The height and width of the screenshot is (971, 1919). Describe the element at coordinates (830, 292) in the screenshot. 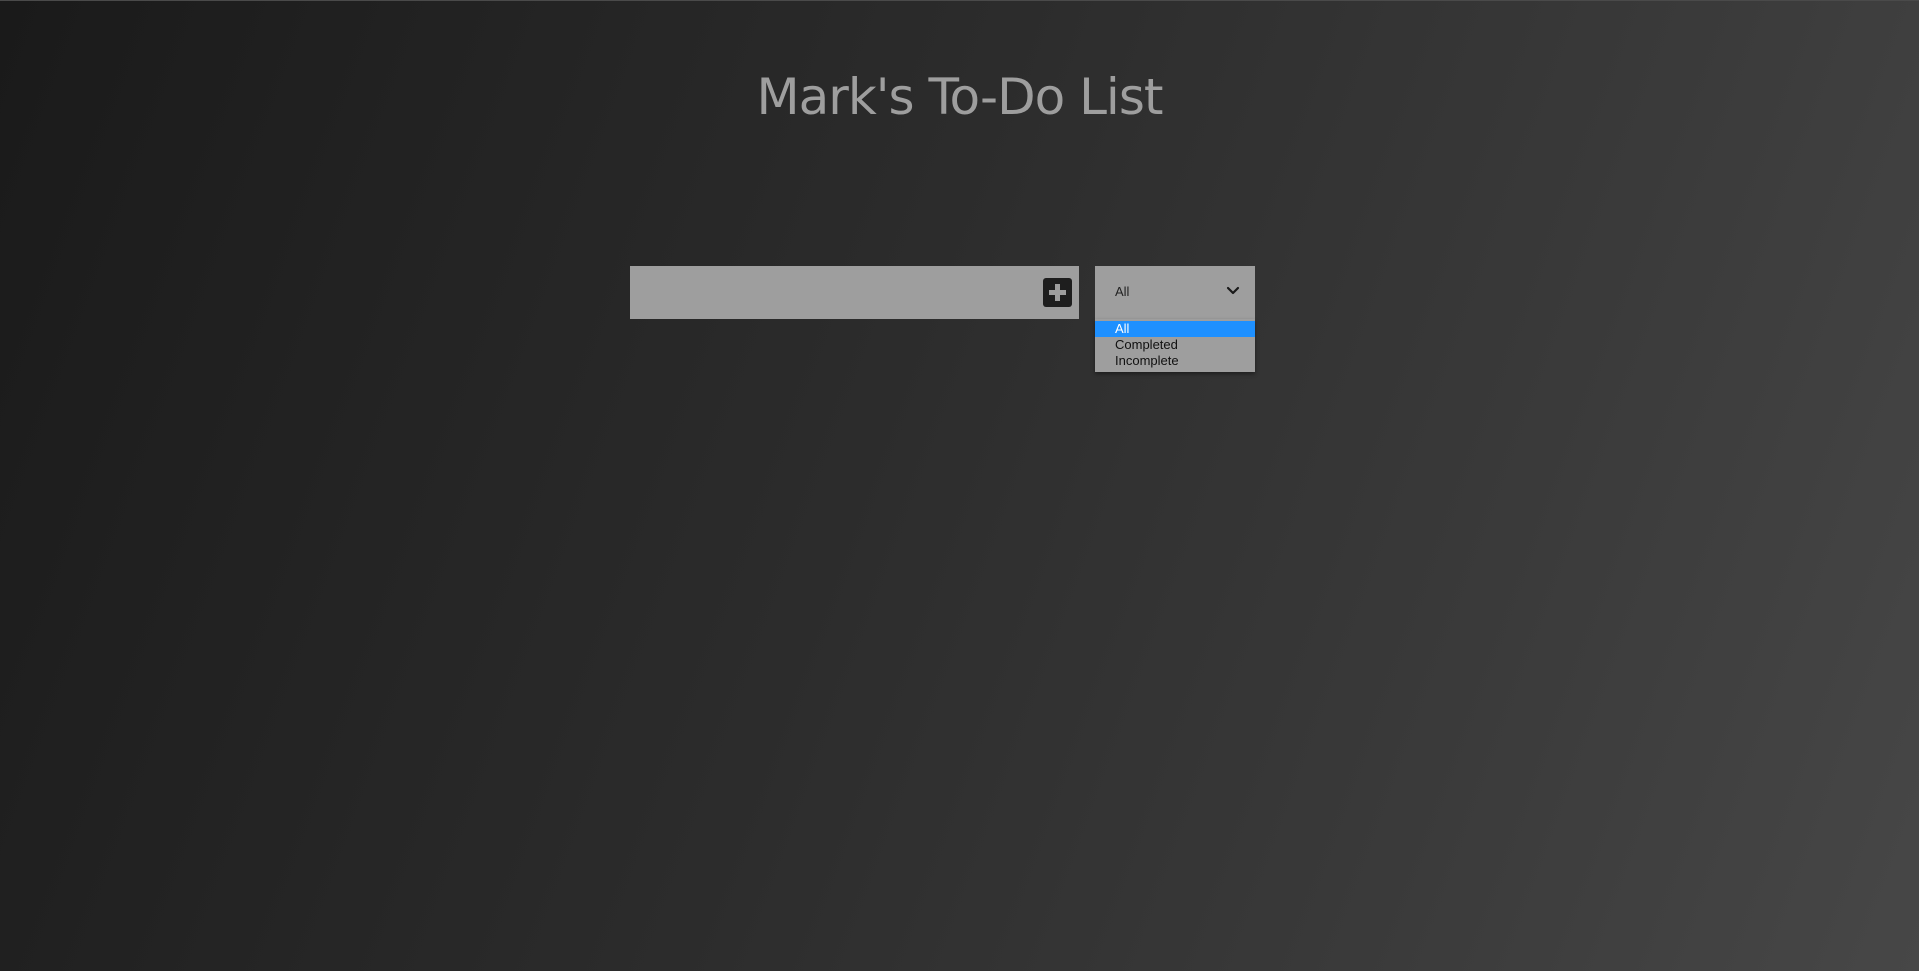

I see `todo-input` at that location.